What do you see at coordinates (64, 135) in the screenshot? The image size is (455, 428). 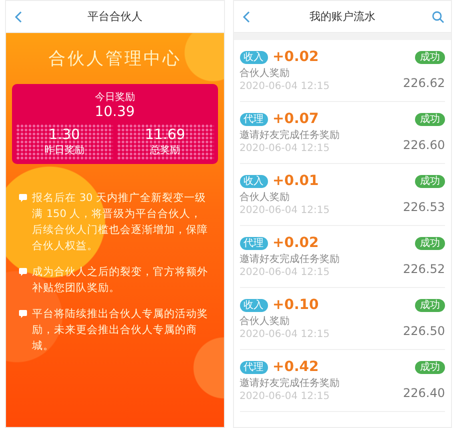 I see `stat-value: 1.30` at bounding box center [64, 135].